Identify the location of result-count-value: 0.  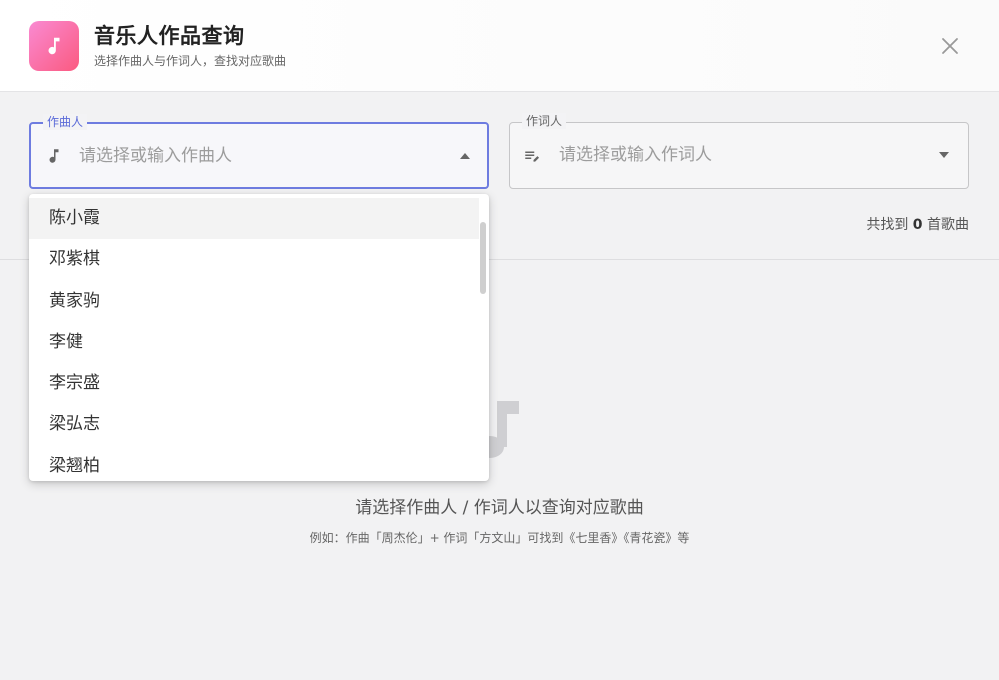
(917, 225).